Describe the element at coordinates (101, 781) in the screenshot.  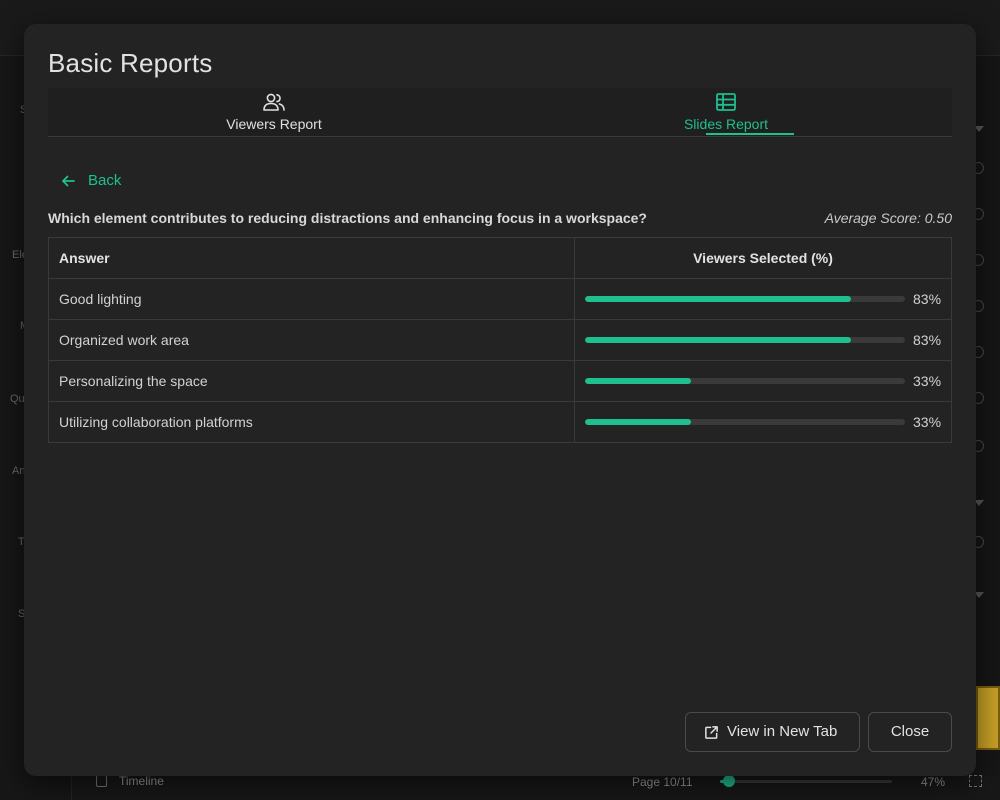
I see `timeline-icon` at that location.